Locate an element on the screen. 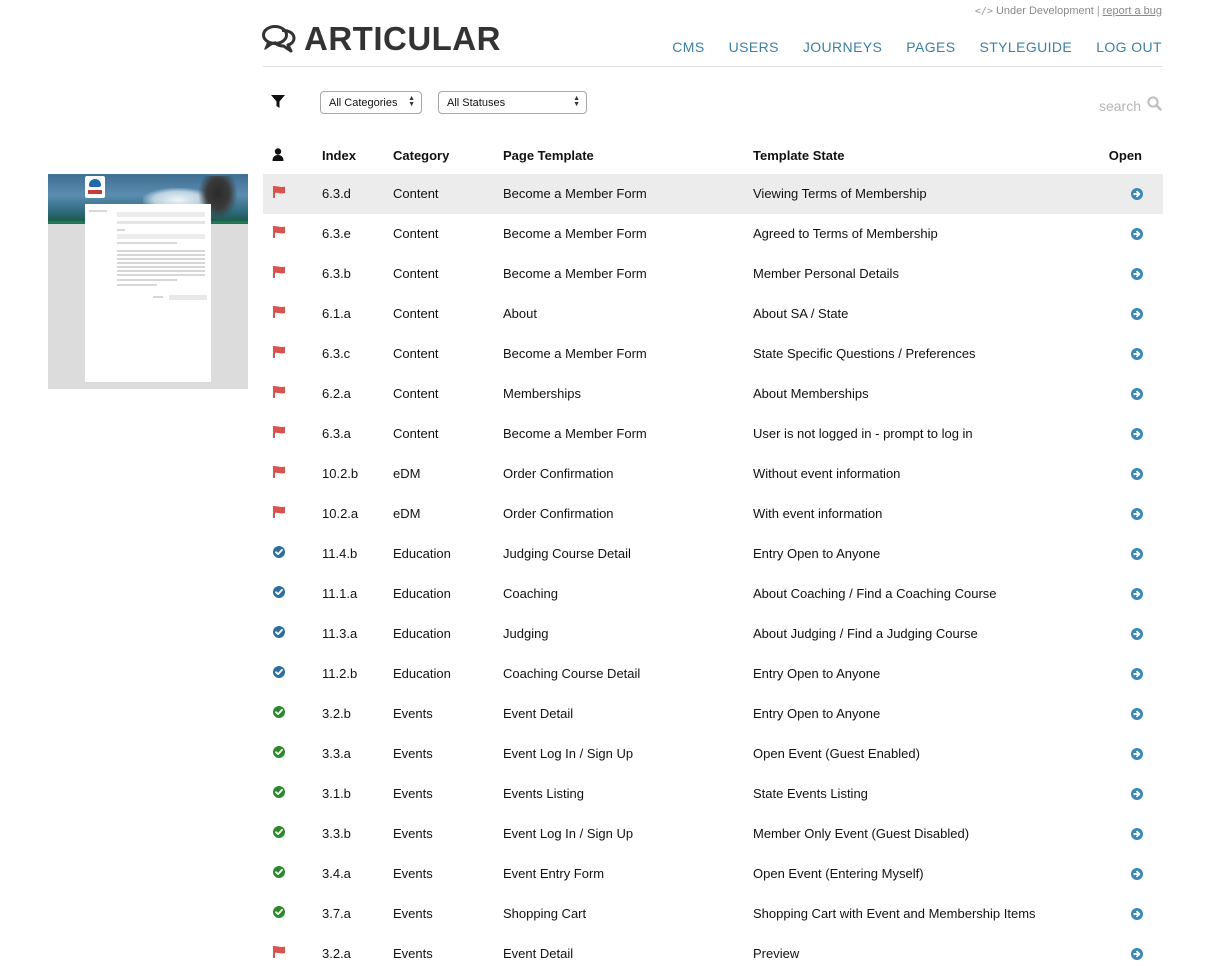 This screenshot has height=975, width=1216. report-bug-link: report a bug is located at coordinates (1132, 11).